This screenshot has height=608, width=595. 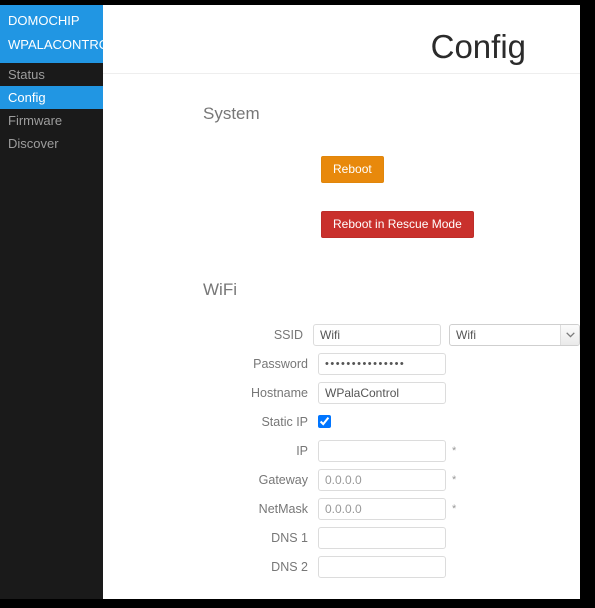 I want to click on dns1-label: DNS 1, so click(x=289, y=537).